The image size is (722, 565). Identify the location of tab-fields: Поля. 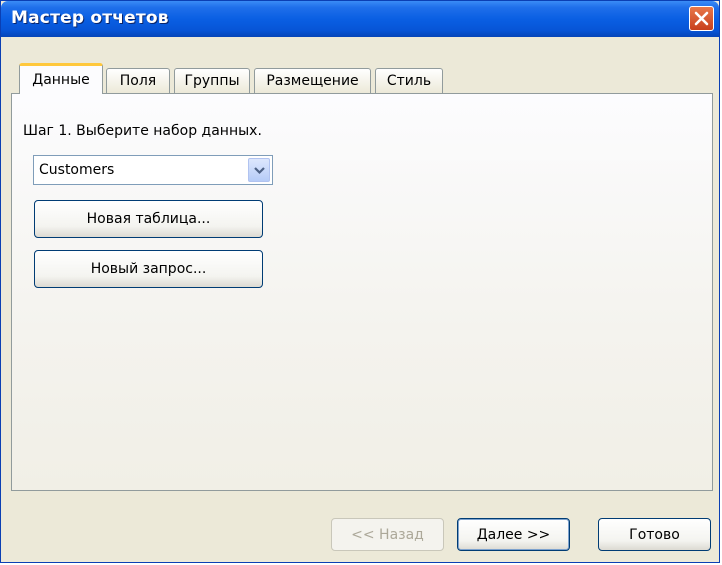
(138, 80).